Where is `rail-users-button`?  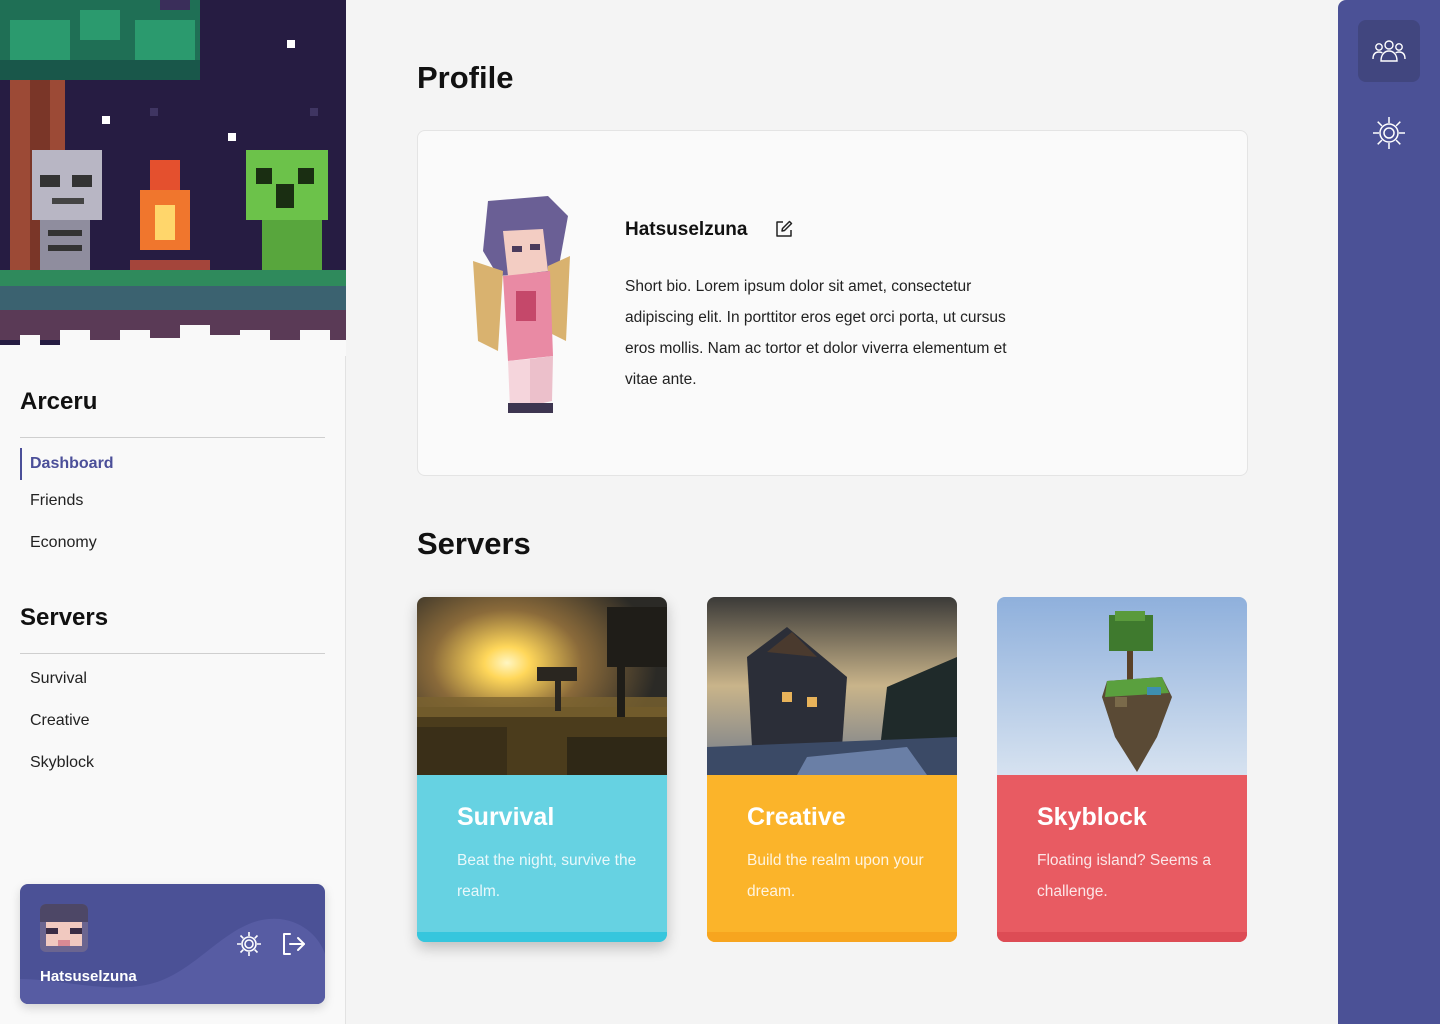 rail-users-button is located at coordinates (1389, 51).